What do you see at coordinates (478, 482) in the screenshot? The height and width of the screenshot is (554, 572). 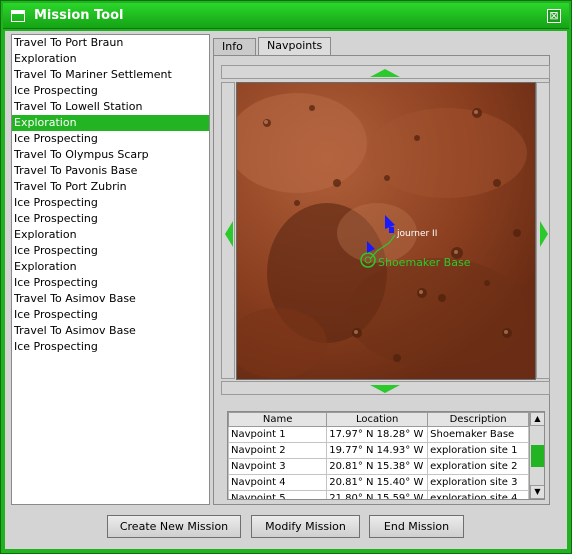 I see `table-cell: exploration site 3` at bounding box center [478, 482].